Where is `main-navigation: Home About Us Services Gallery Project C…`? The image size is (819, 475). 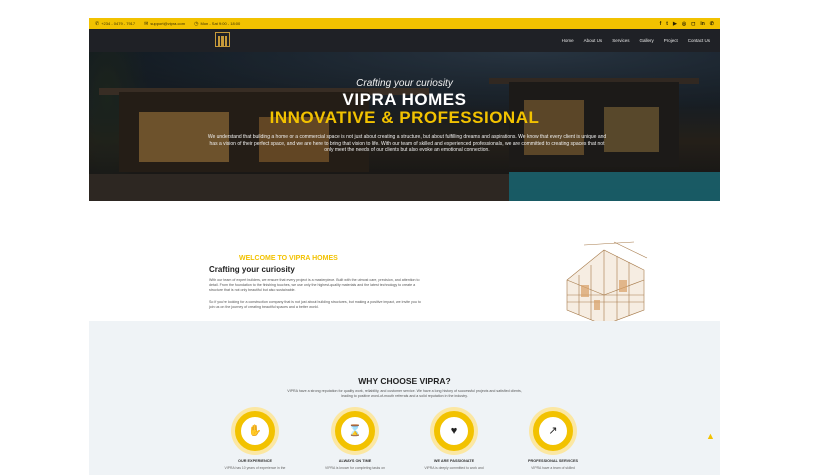 main-navigation: Home About Us Services Gallery Project C… is located at coordinates (404, 40).